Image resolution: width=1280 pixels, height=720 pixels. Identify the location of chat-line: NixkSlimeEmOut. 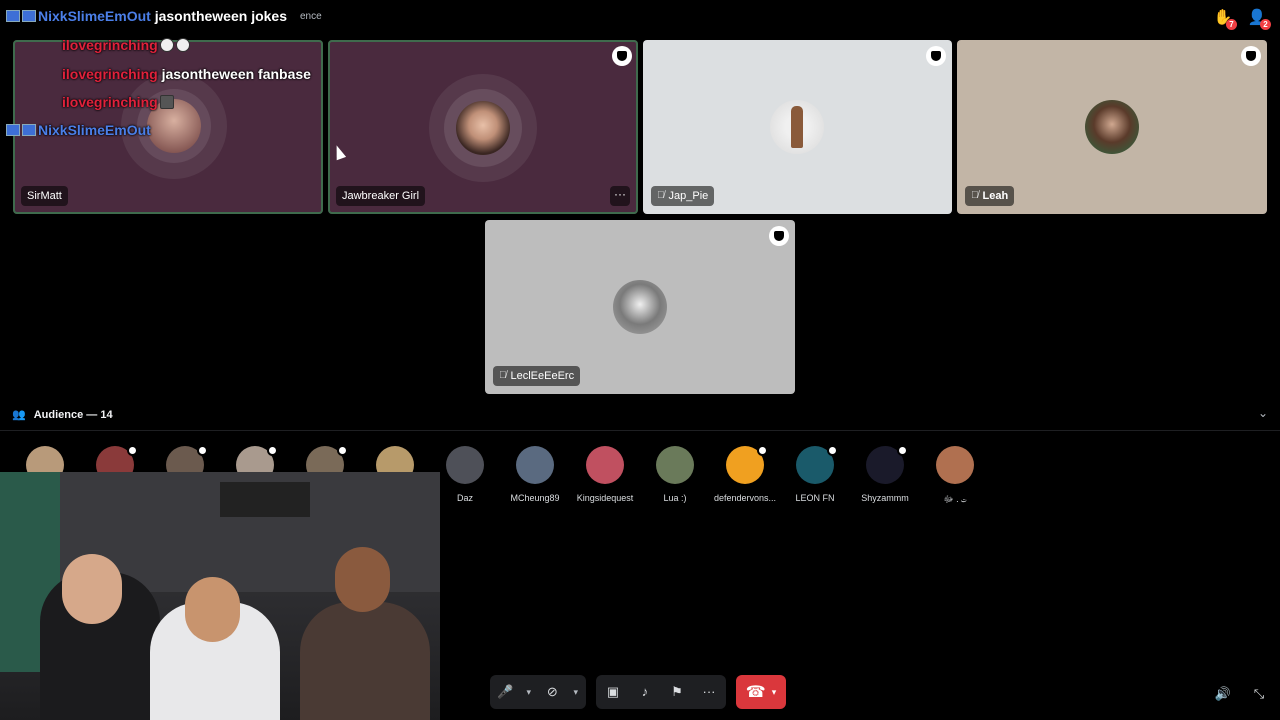
(78, 130).